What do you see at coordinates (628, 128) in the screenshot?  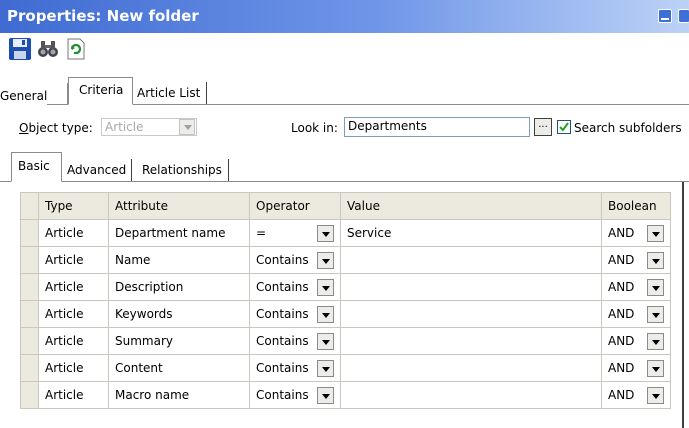 I see `search-subfolders-label: Search subfolders` at bounding box center [628, 128].